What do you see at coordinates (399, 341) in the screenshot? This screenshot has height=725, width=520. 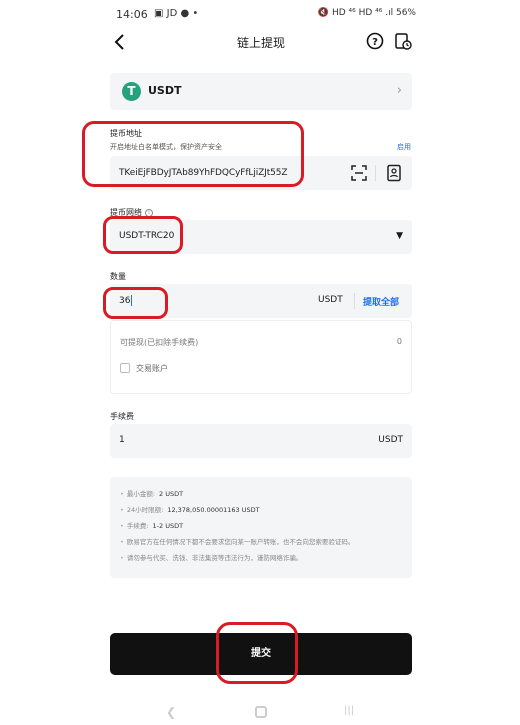 I see `available-value: 0` at bounding box center [399, 341].